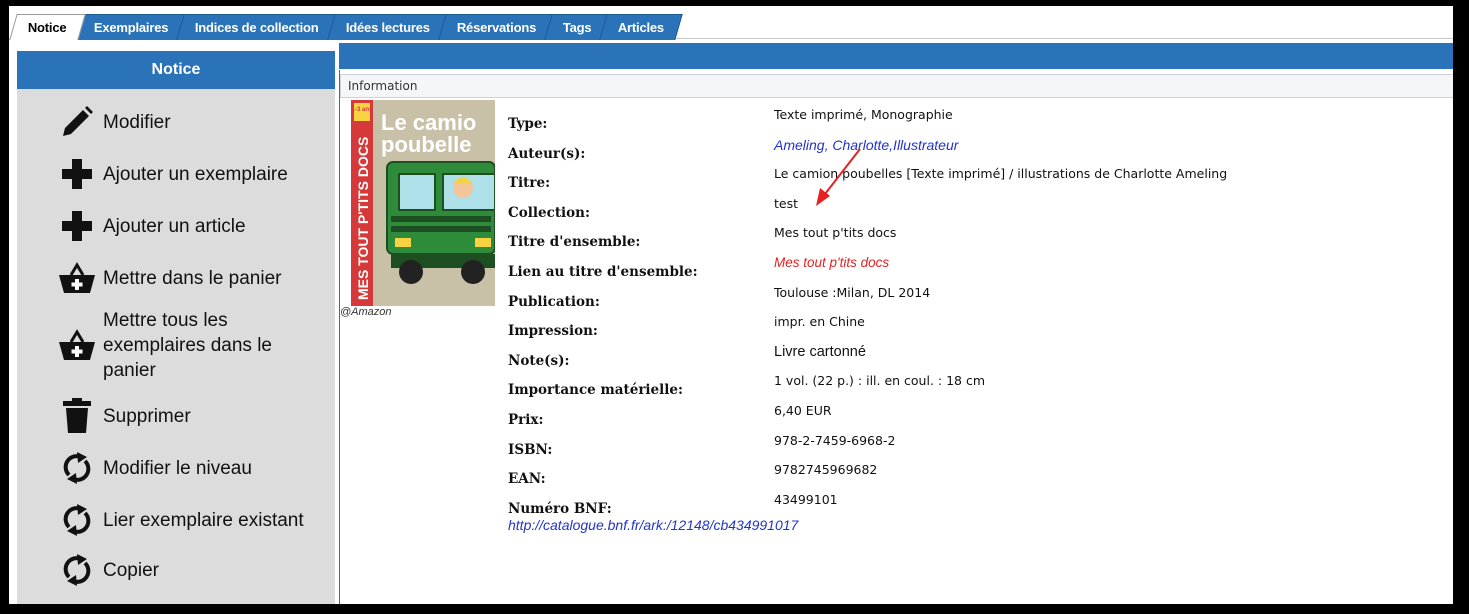  I want to click on sidebar-item-supprimer: Supprimer, so click(176, 416).